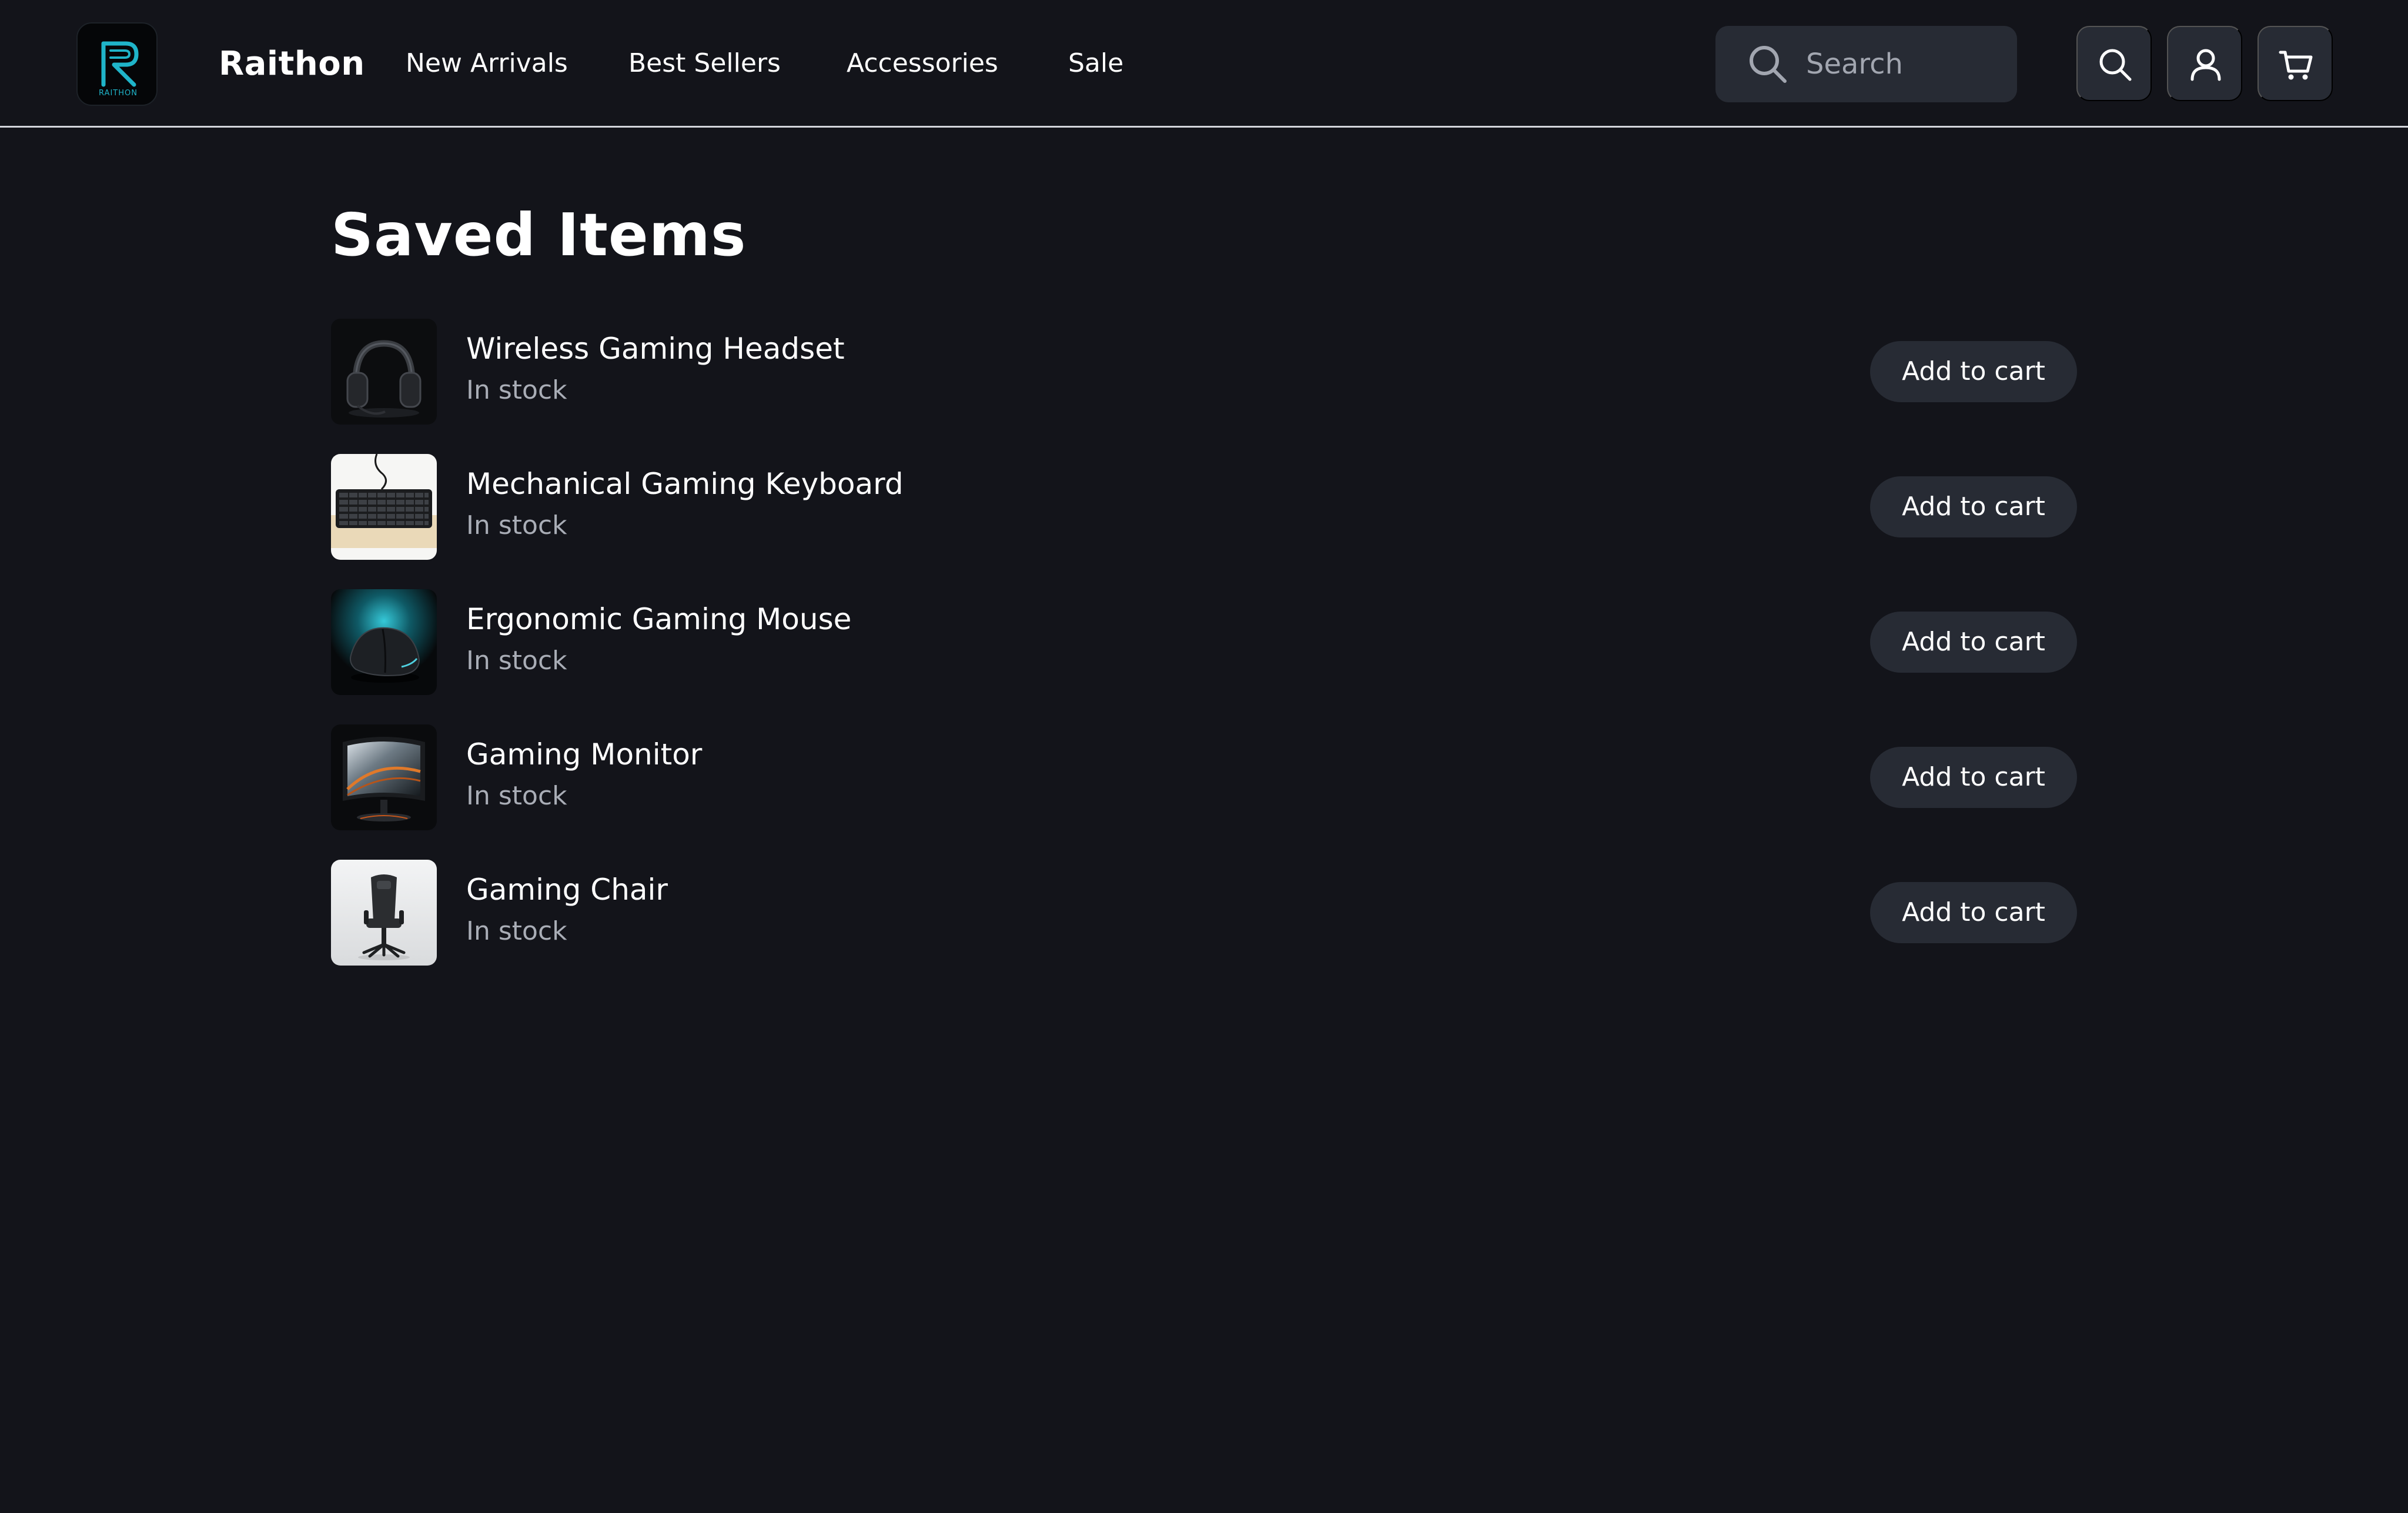 This screenshot has width=2408, height=1513. What do you see at coordinates (1204, 913) in the screenshot?
I see `saved-item: Gaming Chair In stock Add to cart` at bounding box center [1204, 913].